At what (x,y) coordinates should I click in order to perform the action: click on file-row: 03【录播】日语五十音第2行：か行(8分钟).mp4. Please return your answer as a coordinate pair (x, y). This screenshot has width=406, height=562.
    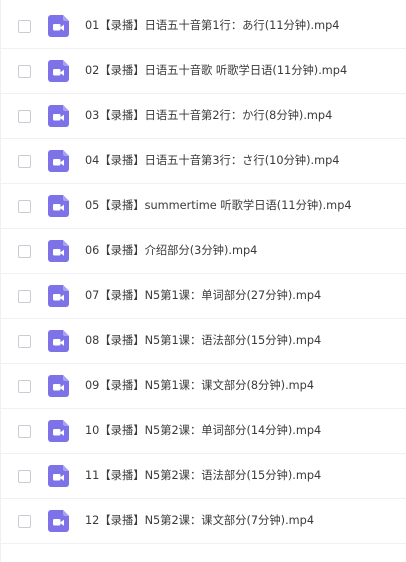
    Looking at the image, I should click on (203, 116).